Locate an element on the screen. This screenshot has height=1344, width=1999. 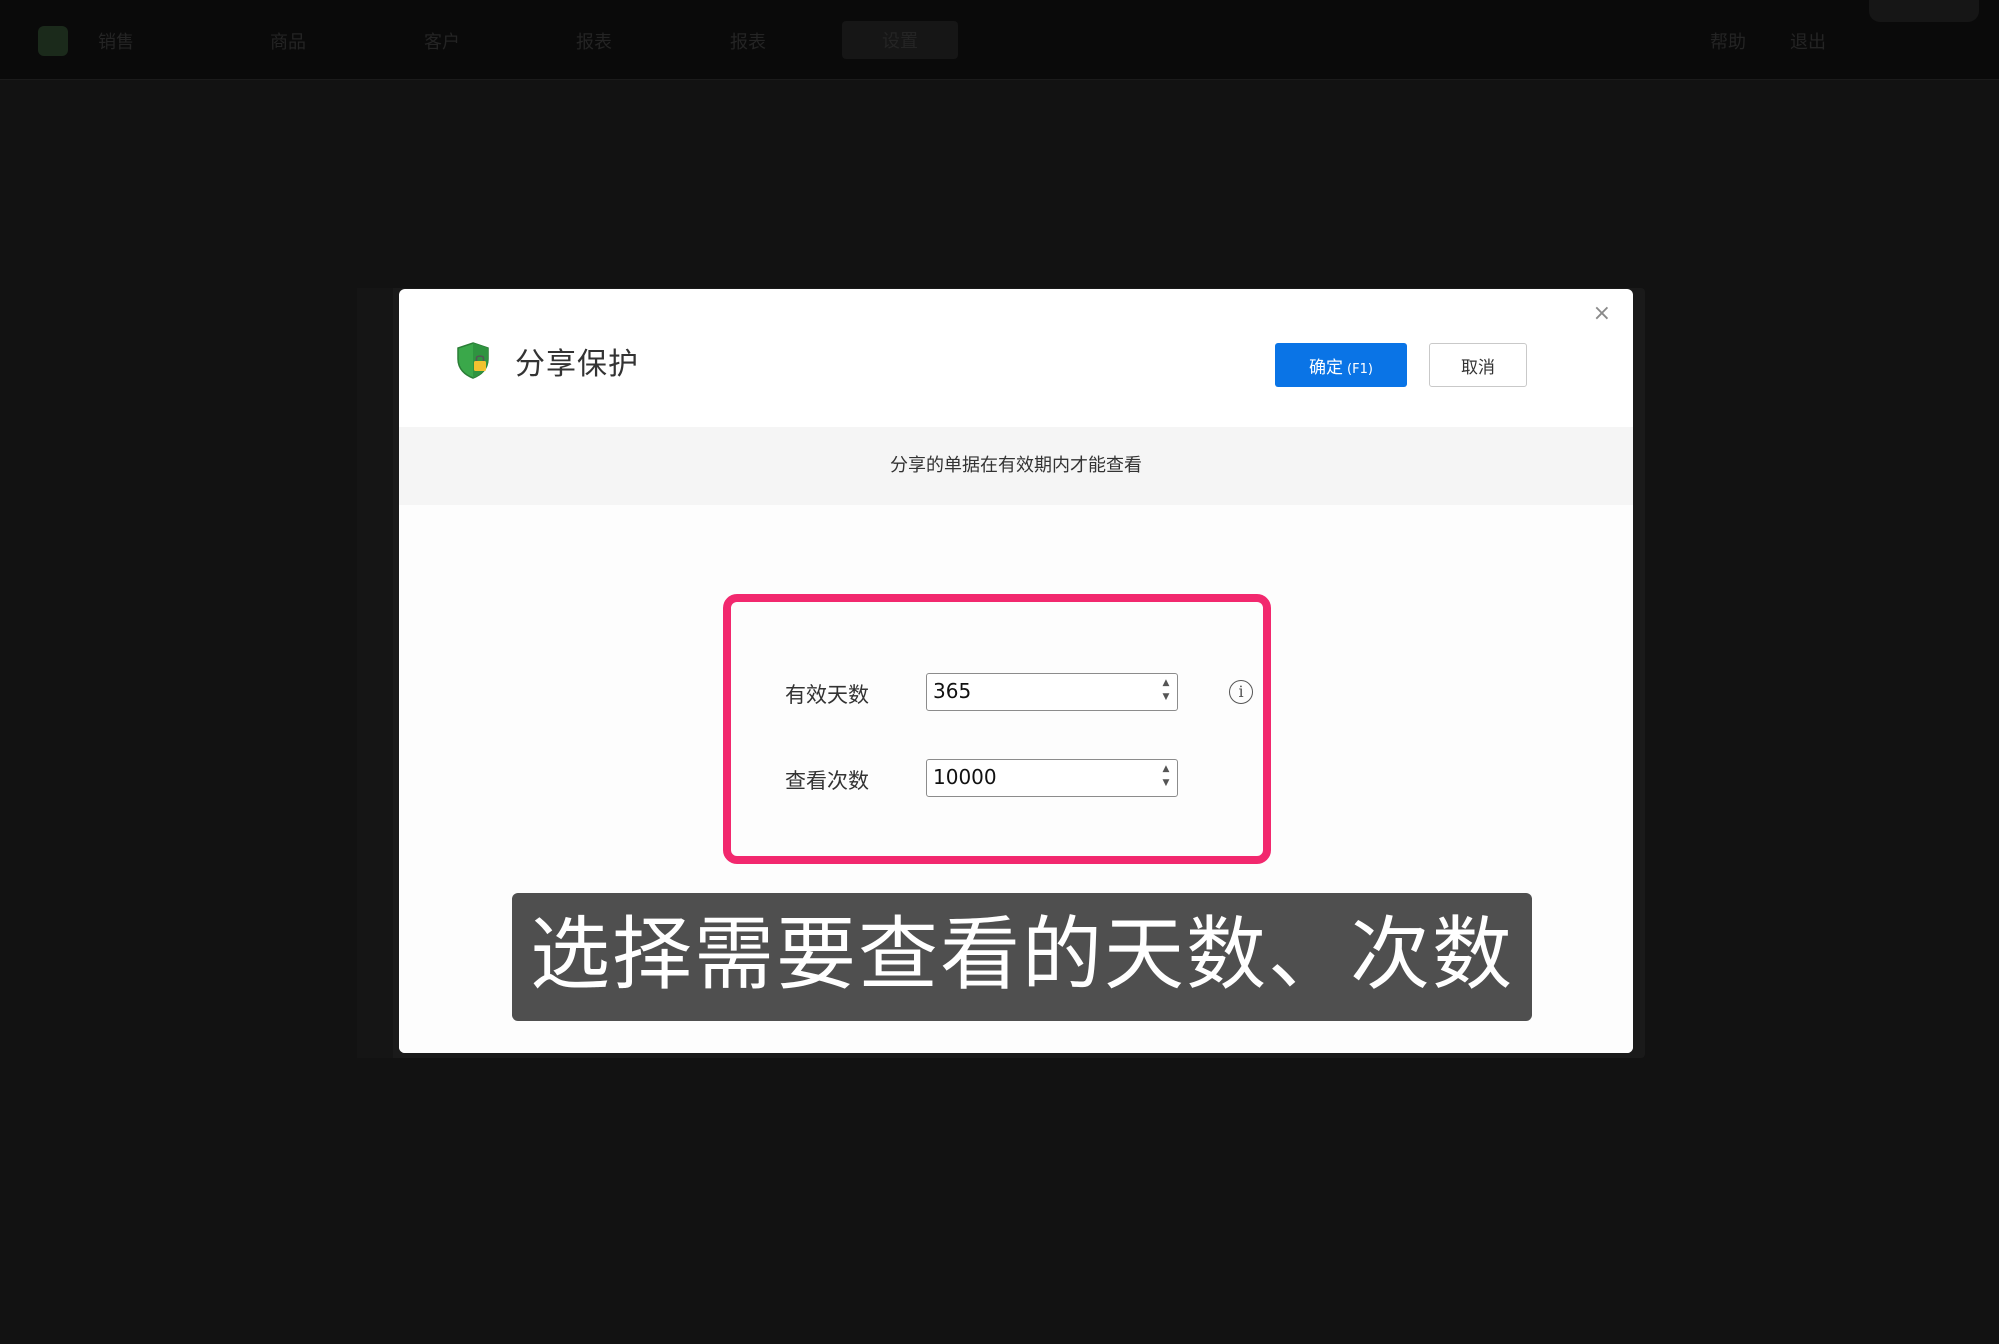
nav-item-sales: 销售 is located at coordinates (116, 41).